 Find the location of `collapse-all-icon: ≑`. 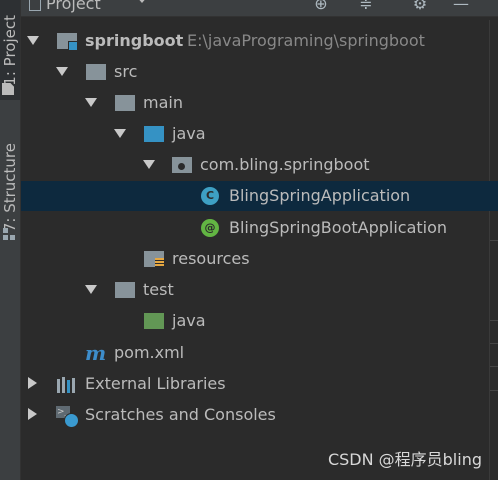

collapse-all-icon: ≑ is located at coordinates (366, 6).